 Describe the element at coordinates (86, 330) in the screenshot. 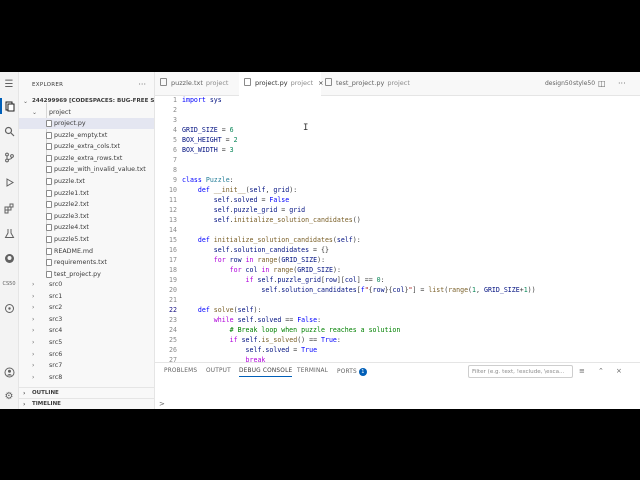

I see `folder-item: › src4` at that location.